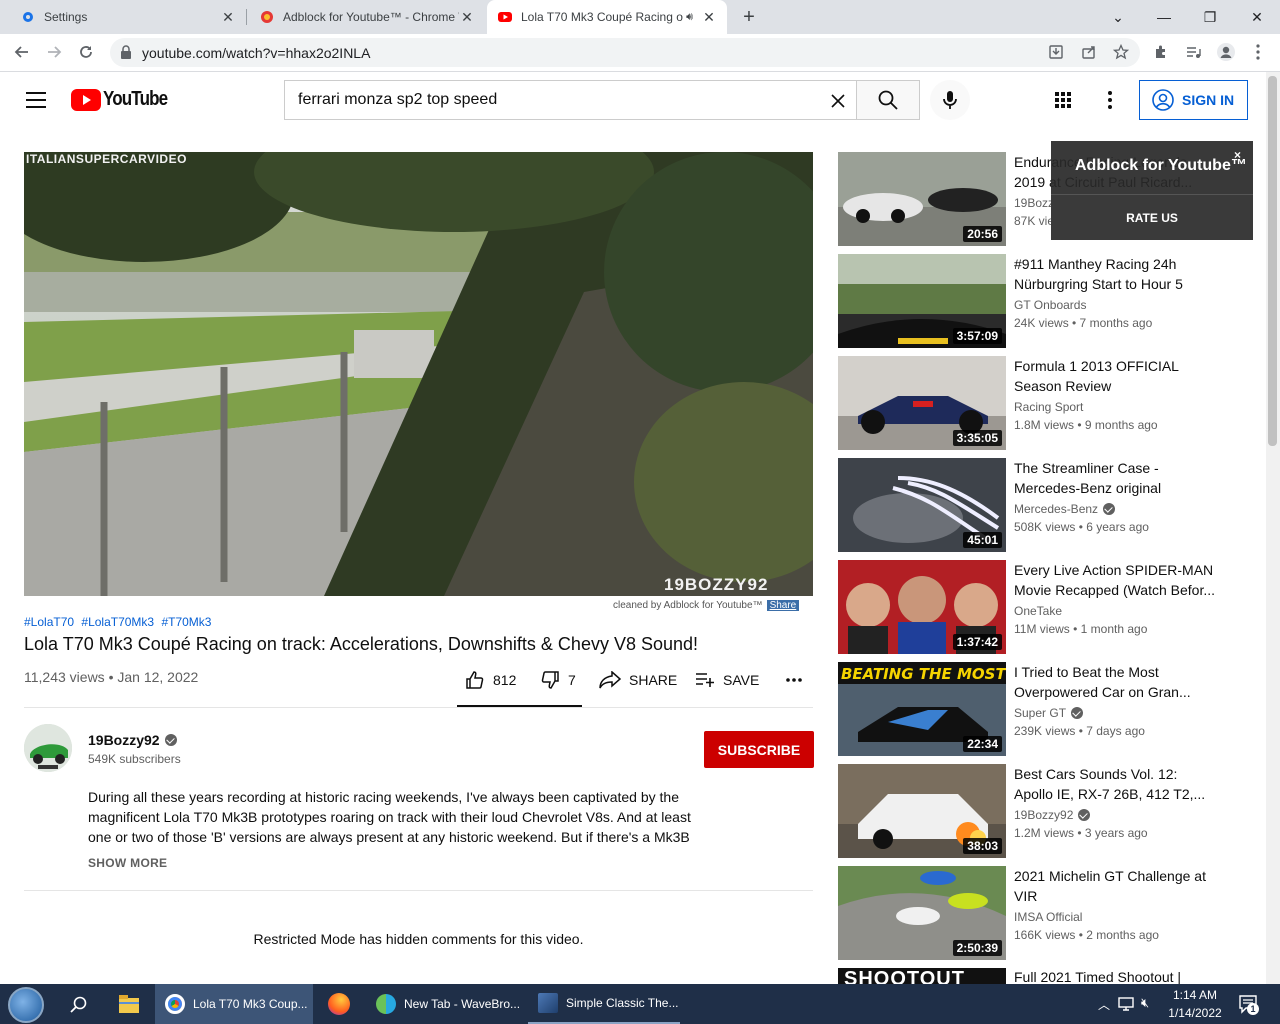  I want to click on avatar, so click(48, 748).